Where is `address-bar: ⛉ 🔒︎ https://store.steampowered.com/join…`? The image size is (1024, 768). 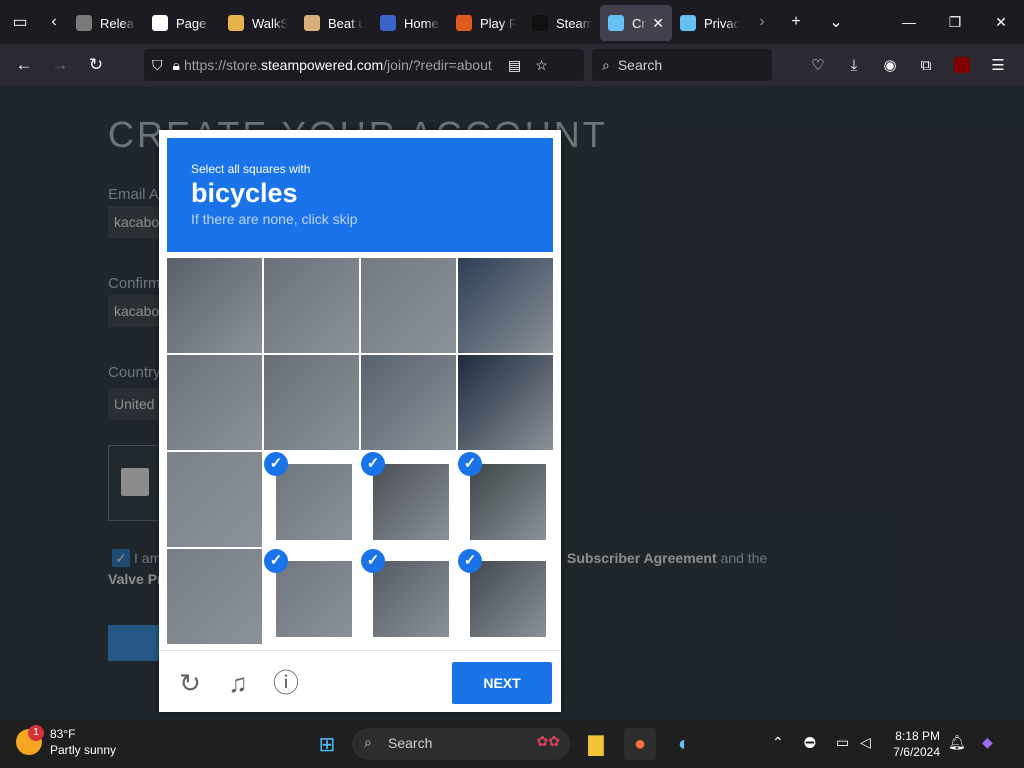 address-bar: ⛉ 🔒︎ https://store.steampowered.com/join… is located at coordinates (364, 65).